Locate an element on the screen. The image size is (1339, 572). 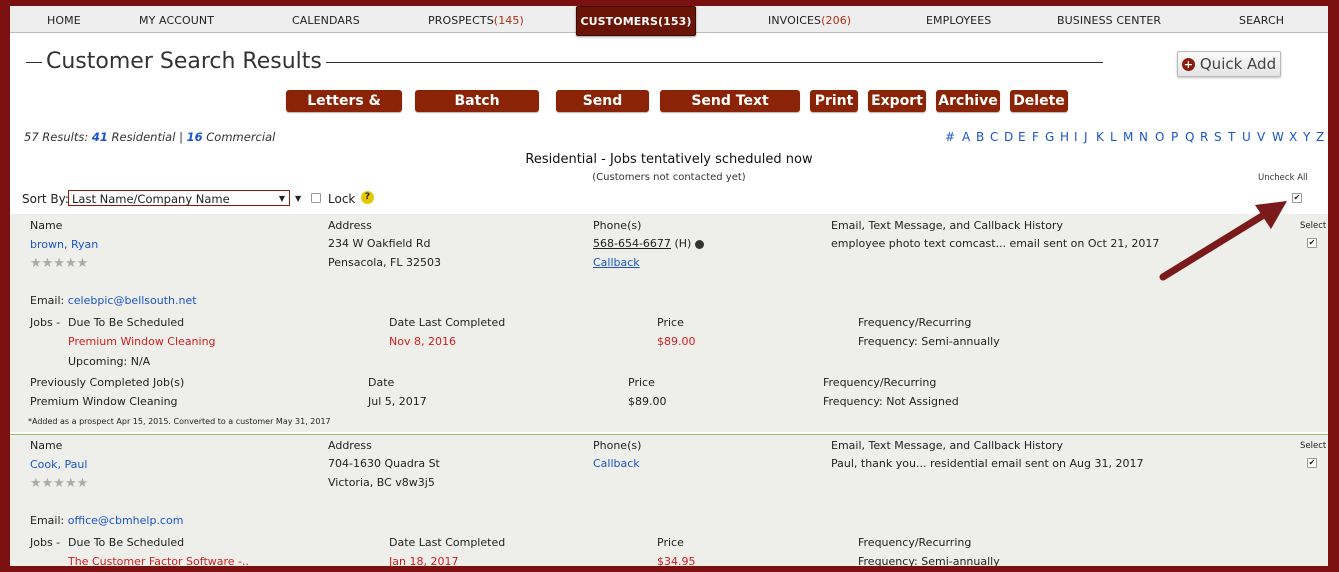
previous-date: Jul 5, 2017 is located at coordinates (397, 401).